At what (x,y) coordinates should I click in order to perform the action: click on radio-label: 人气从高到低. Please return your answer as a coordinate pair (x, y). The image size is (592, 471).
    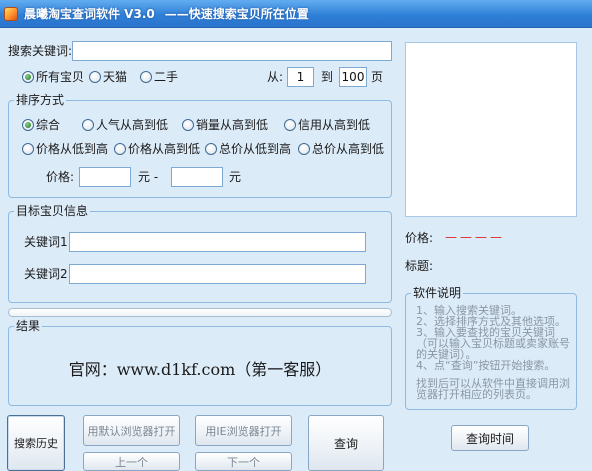
    Looking at the image, I should click on (132, 125).